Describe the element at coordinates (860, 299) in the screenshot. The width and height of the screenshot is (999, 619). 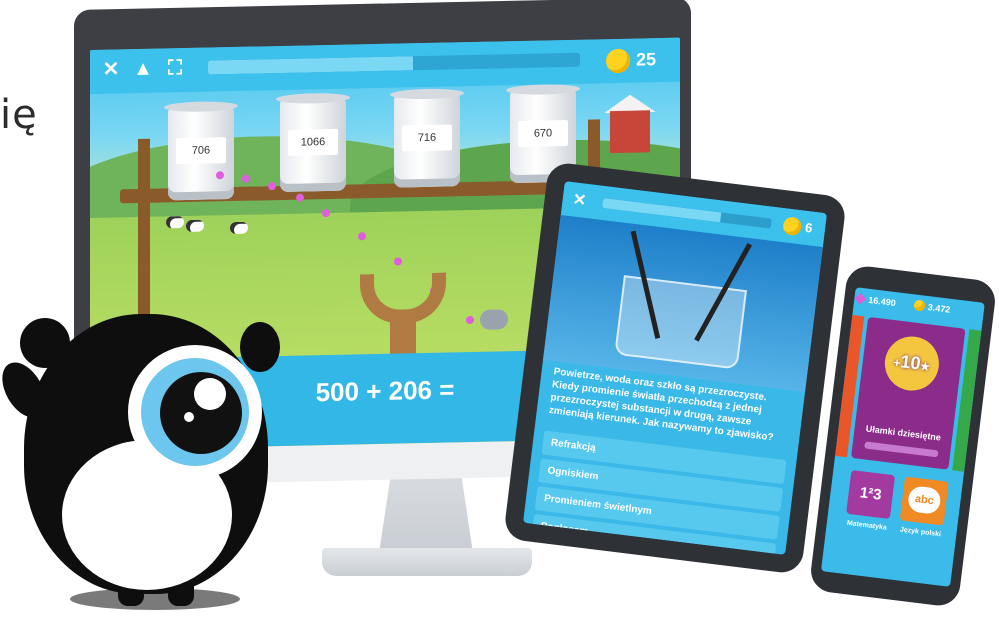
I see `gem-icon` at that location.